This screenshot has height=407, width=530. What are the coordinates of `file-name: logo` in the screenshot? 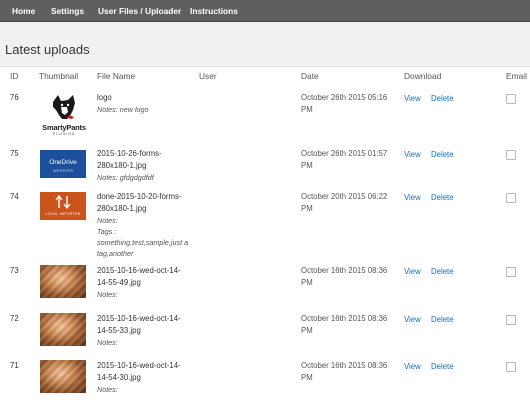 It's located at (104, 97).